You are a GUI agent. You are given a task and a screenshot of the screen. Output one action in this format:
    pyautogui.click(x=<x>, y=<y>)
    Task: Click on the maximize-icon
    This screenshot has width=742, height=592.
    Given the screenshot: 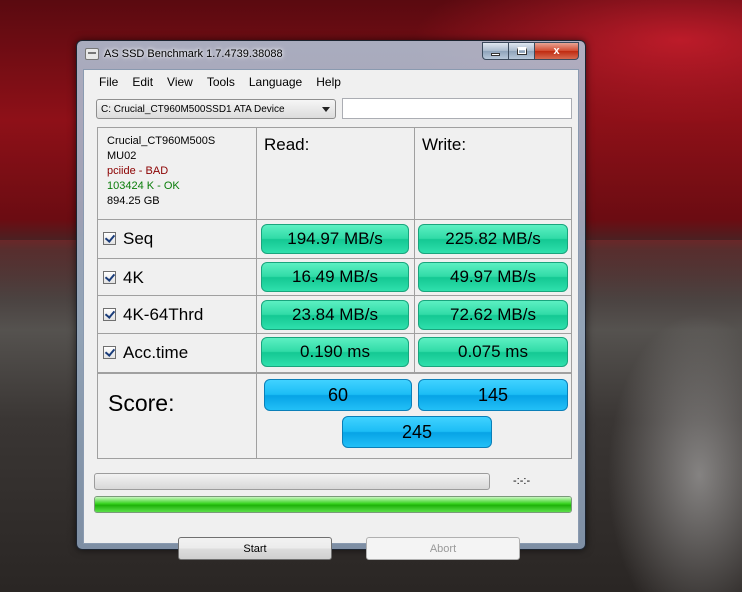 What is the action you would take?
    pyautogui.click(x=521, y=51)
    